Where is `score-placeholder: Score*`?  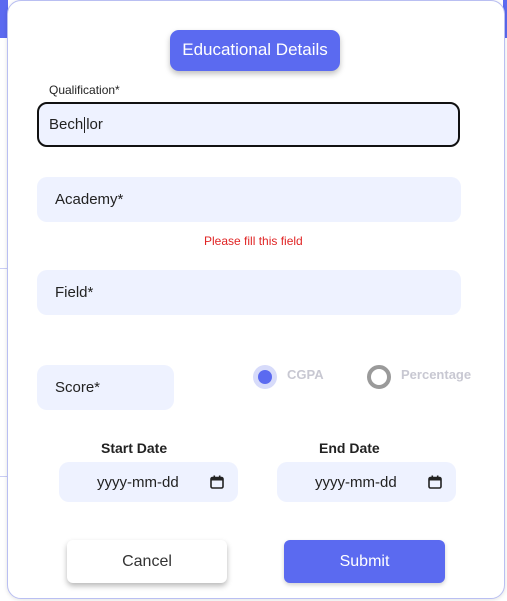
score-placeholder: Score* is located at coordinates (78, 387).